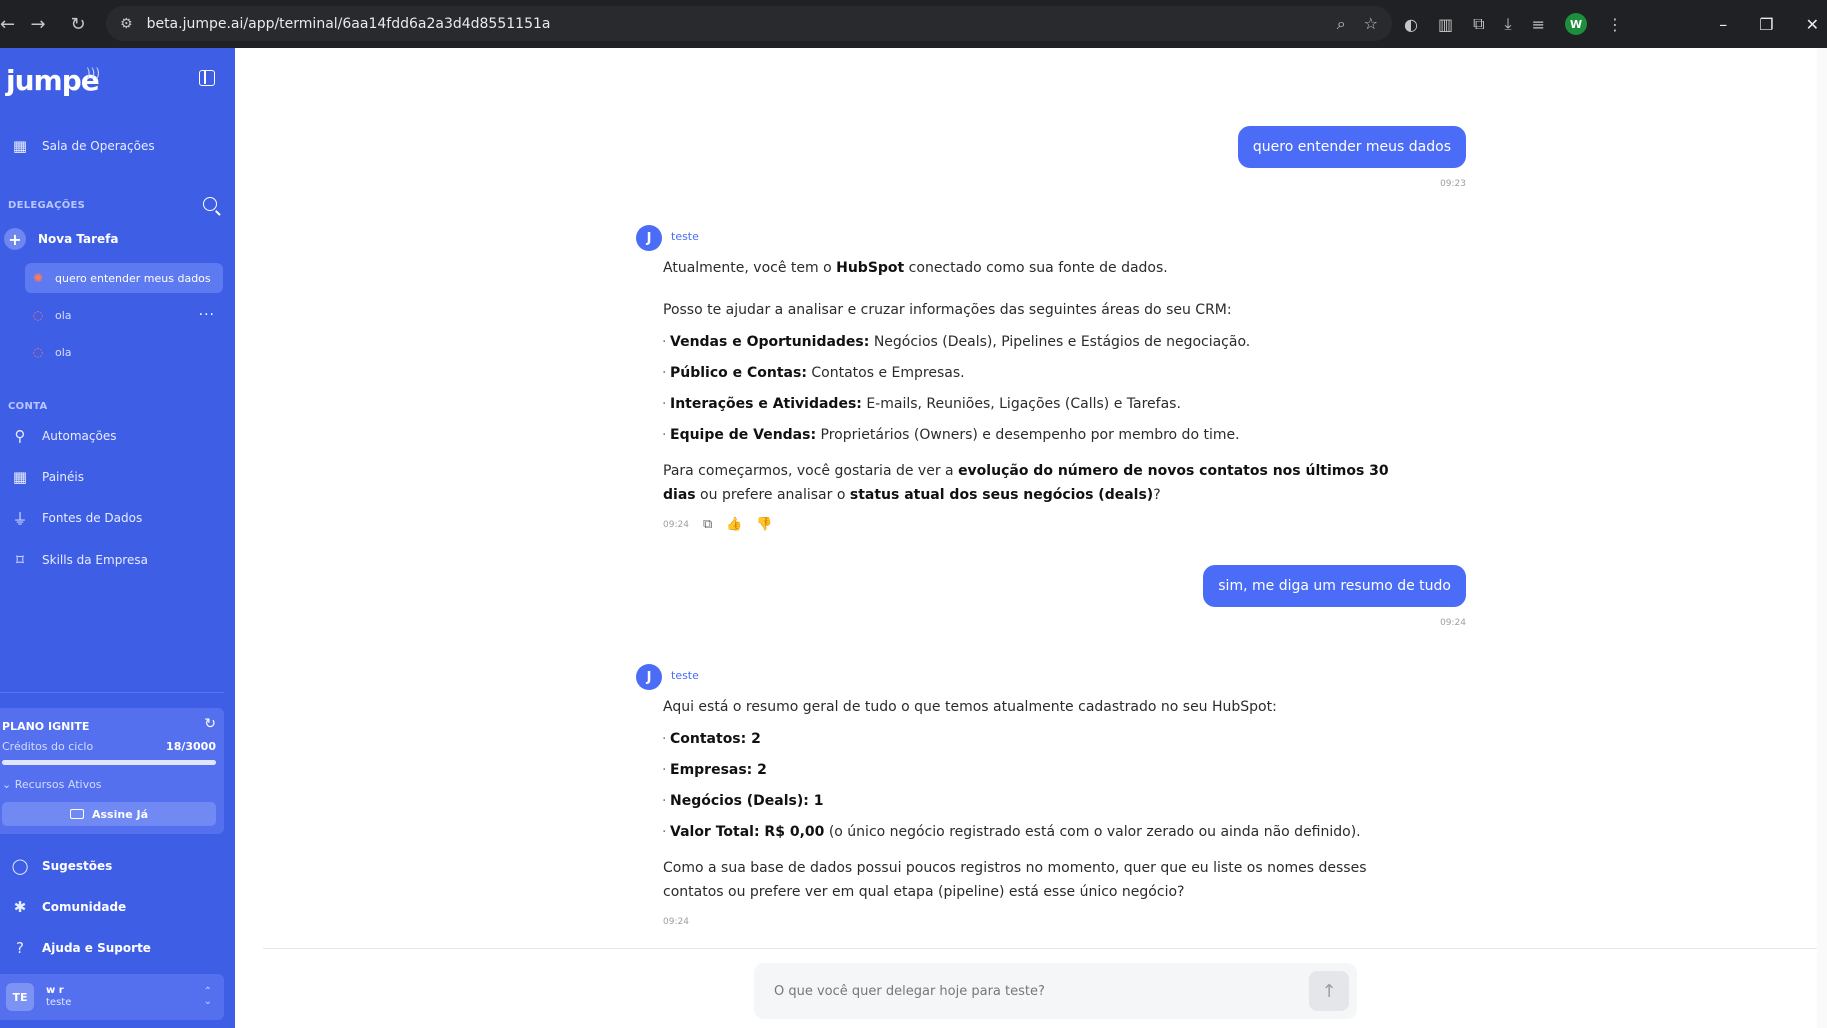 The width and height of the screenshot is (1827, 1028). Describe the element at coordinates (47, 205) in the screenshot. I see `delegations-label: DELEGAÇÕES` at that location.